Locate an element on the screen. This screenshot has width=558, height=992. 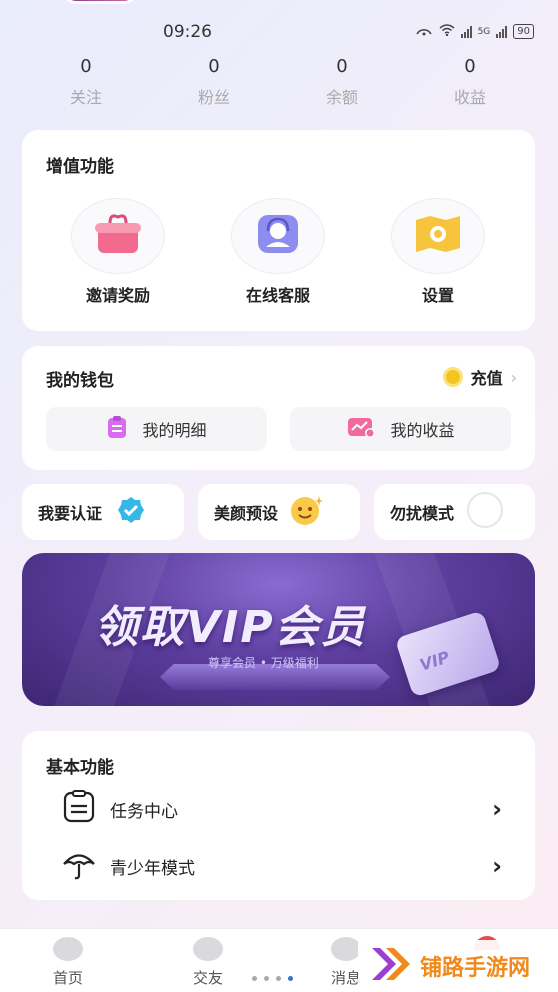
tab-label: 交友 is located at coordinates (207, 978).